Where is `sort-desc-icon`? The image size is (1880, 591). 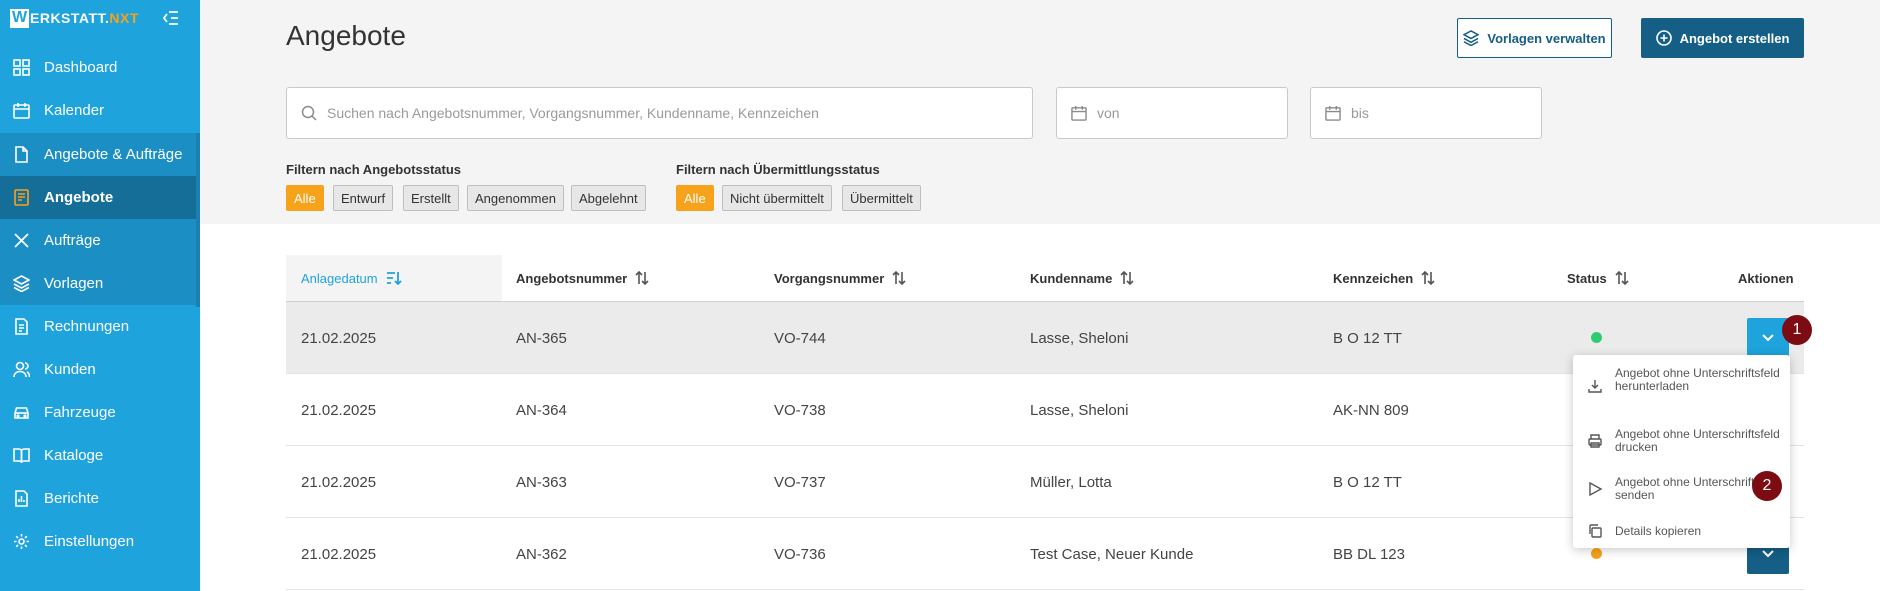 sort-desc-icon is located at coordinates (394, 278).